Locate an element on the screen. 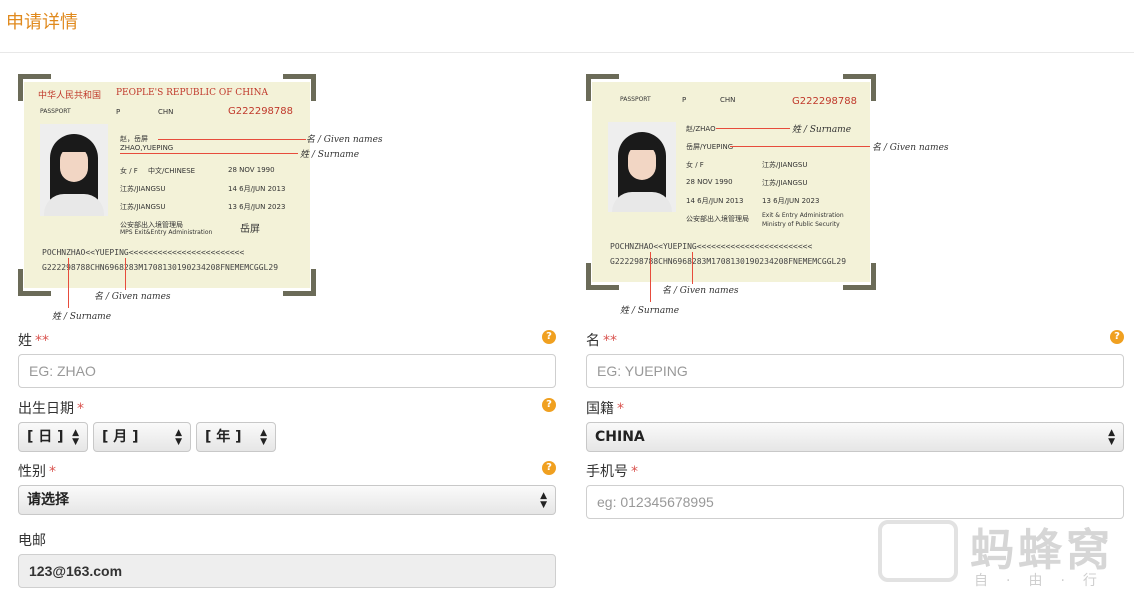 This screenshot has height=600, width=1134. dob-month-select: [ 月 ] ▲ ▼ is located at coordinates (142, 437).